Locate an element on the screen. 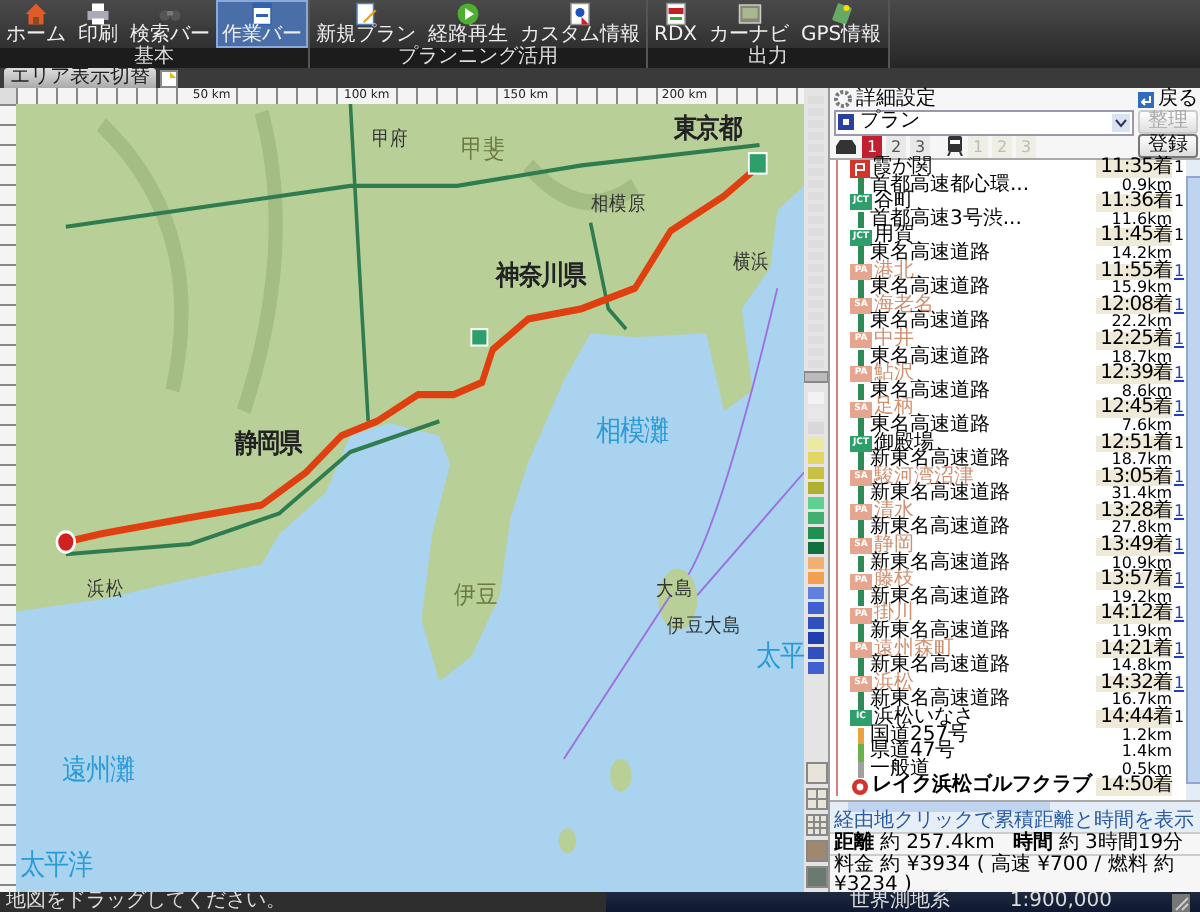 Image resolution: width=1200 pixels, height=912 pixels. toolbar-button: カーナビ is located at coordinates (749, 24).